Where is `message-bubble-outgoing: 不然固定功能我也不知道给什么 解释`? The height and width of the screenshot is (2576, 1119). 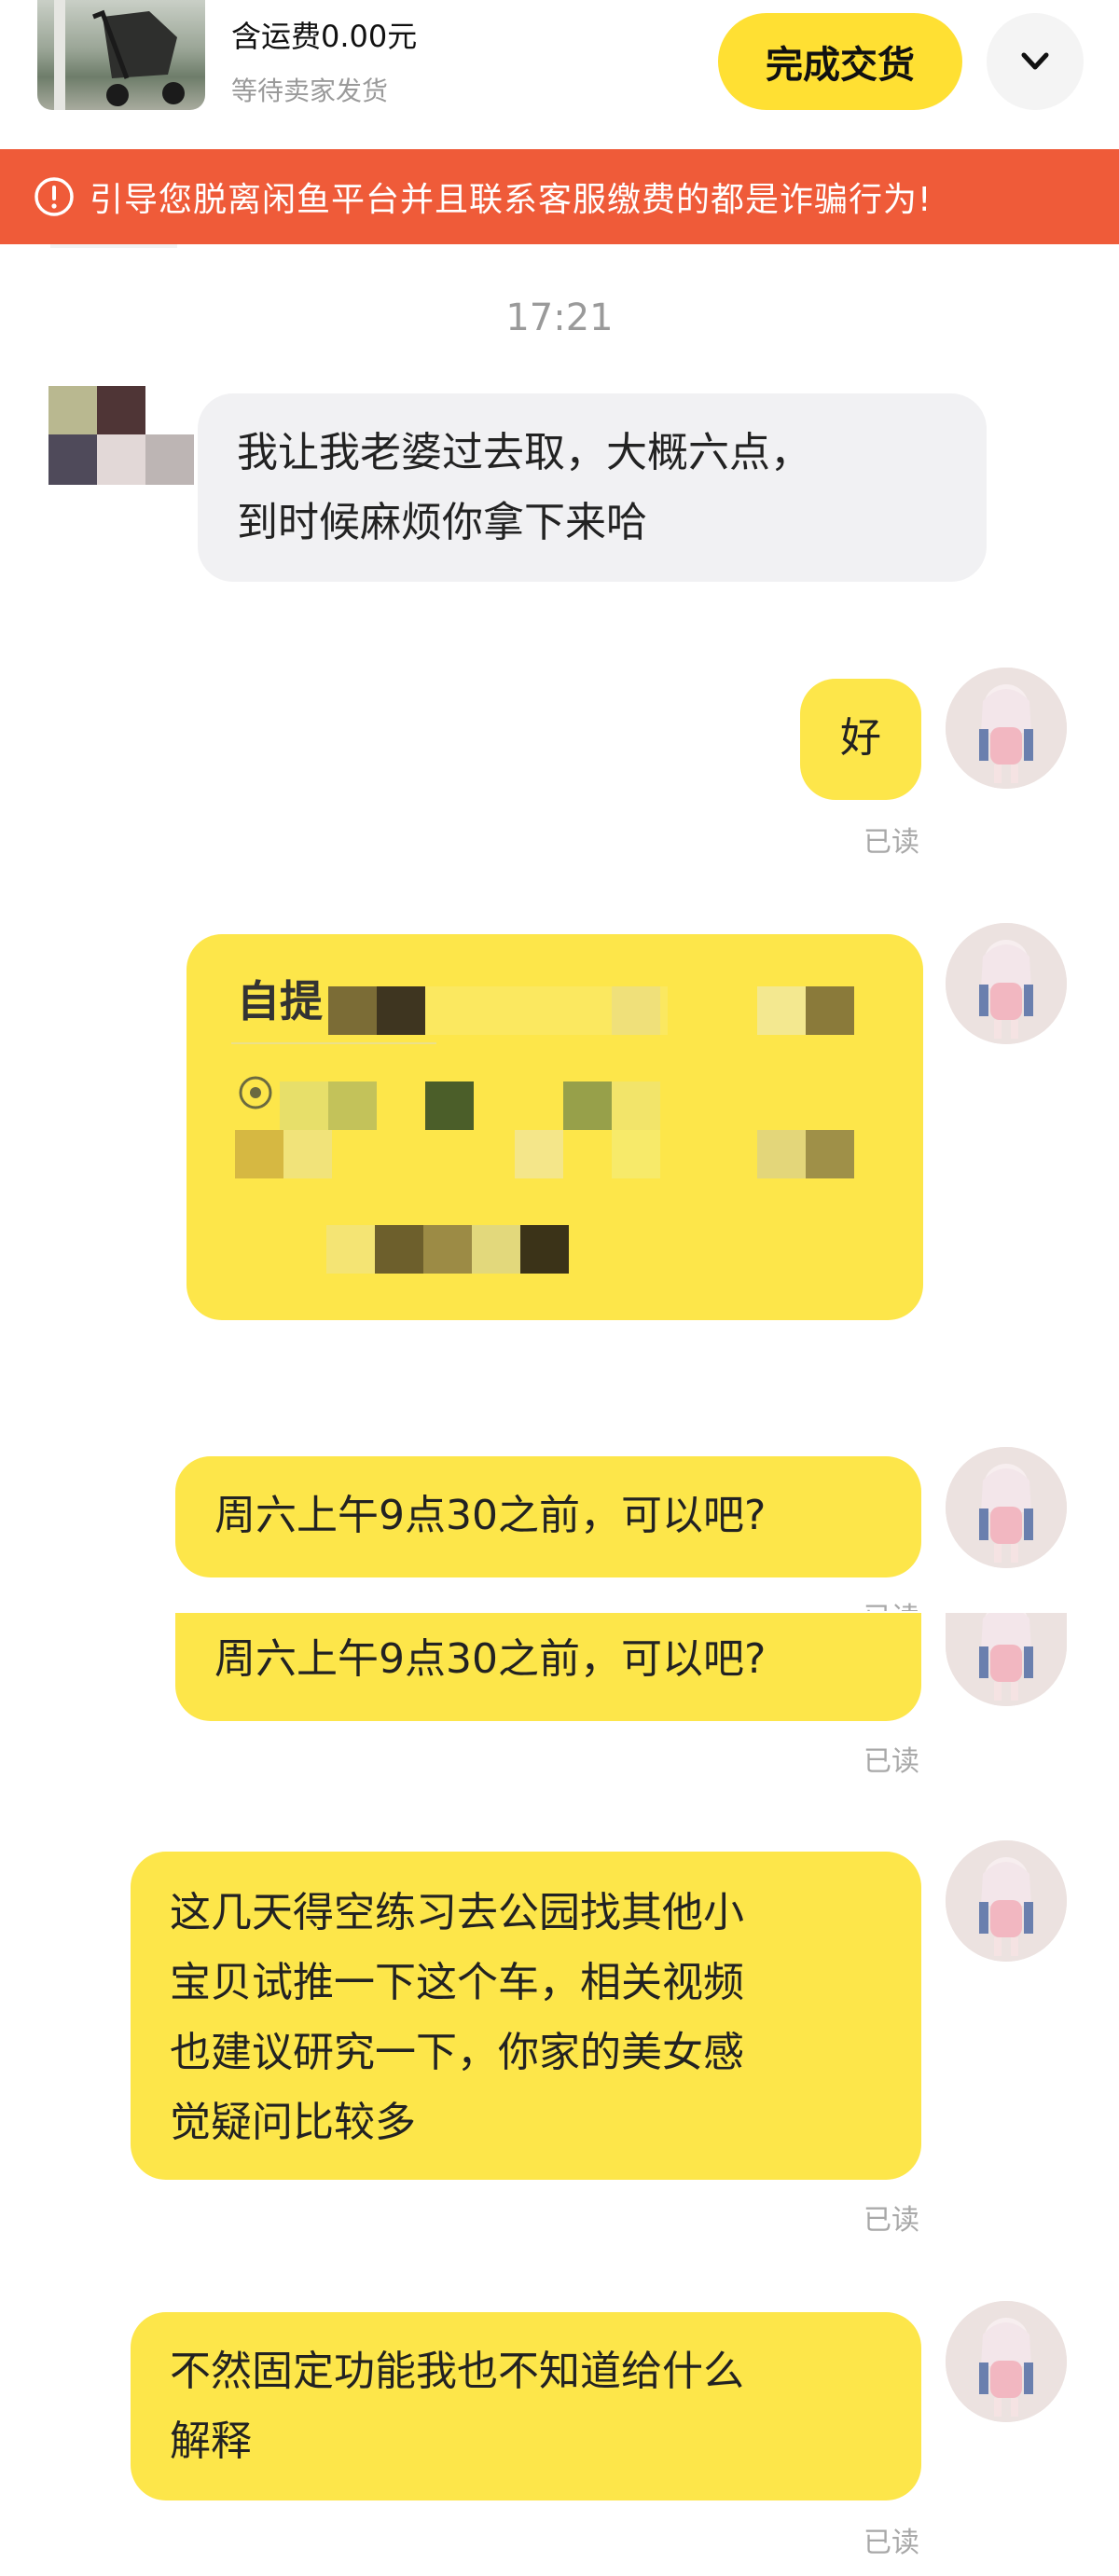
message-bubble-outgoing: 不然固定功能我也不知道给什么 解释 is located at coordinates (526, 2406).